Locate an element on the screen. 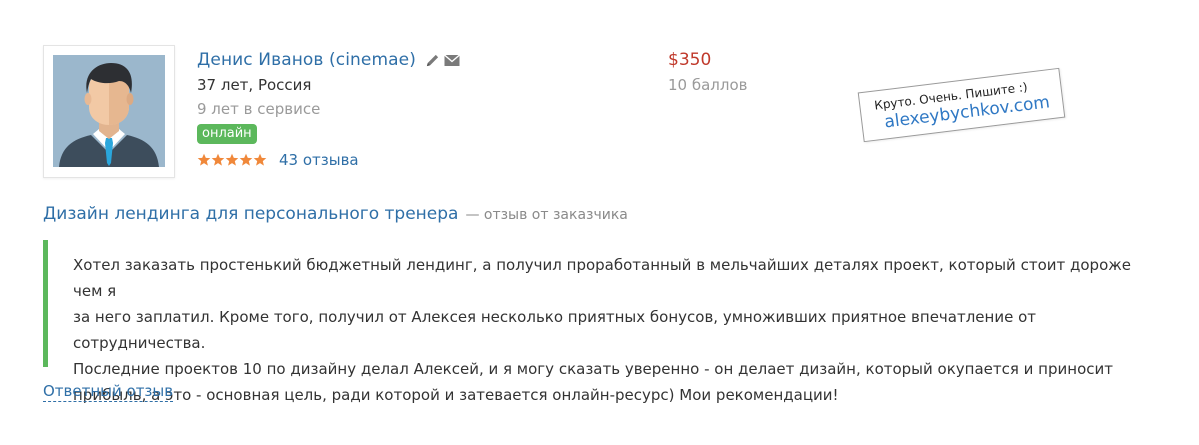  envelope-icon is located at coordinates (452, 60).